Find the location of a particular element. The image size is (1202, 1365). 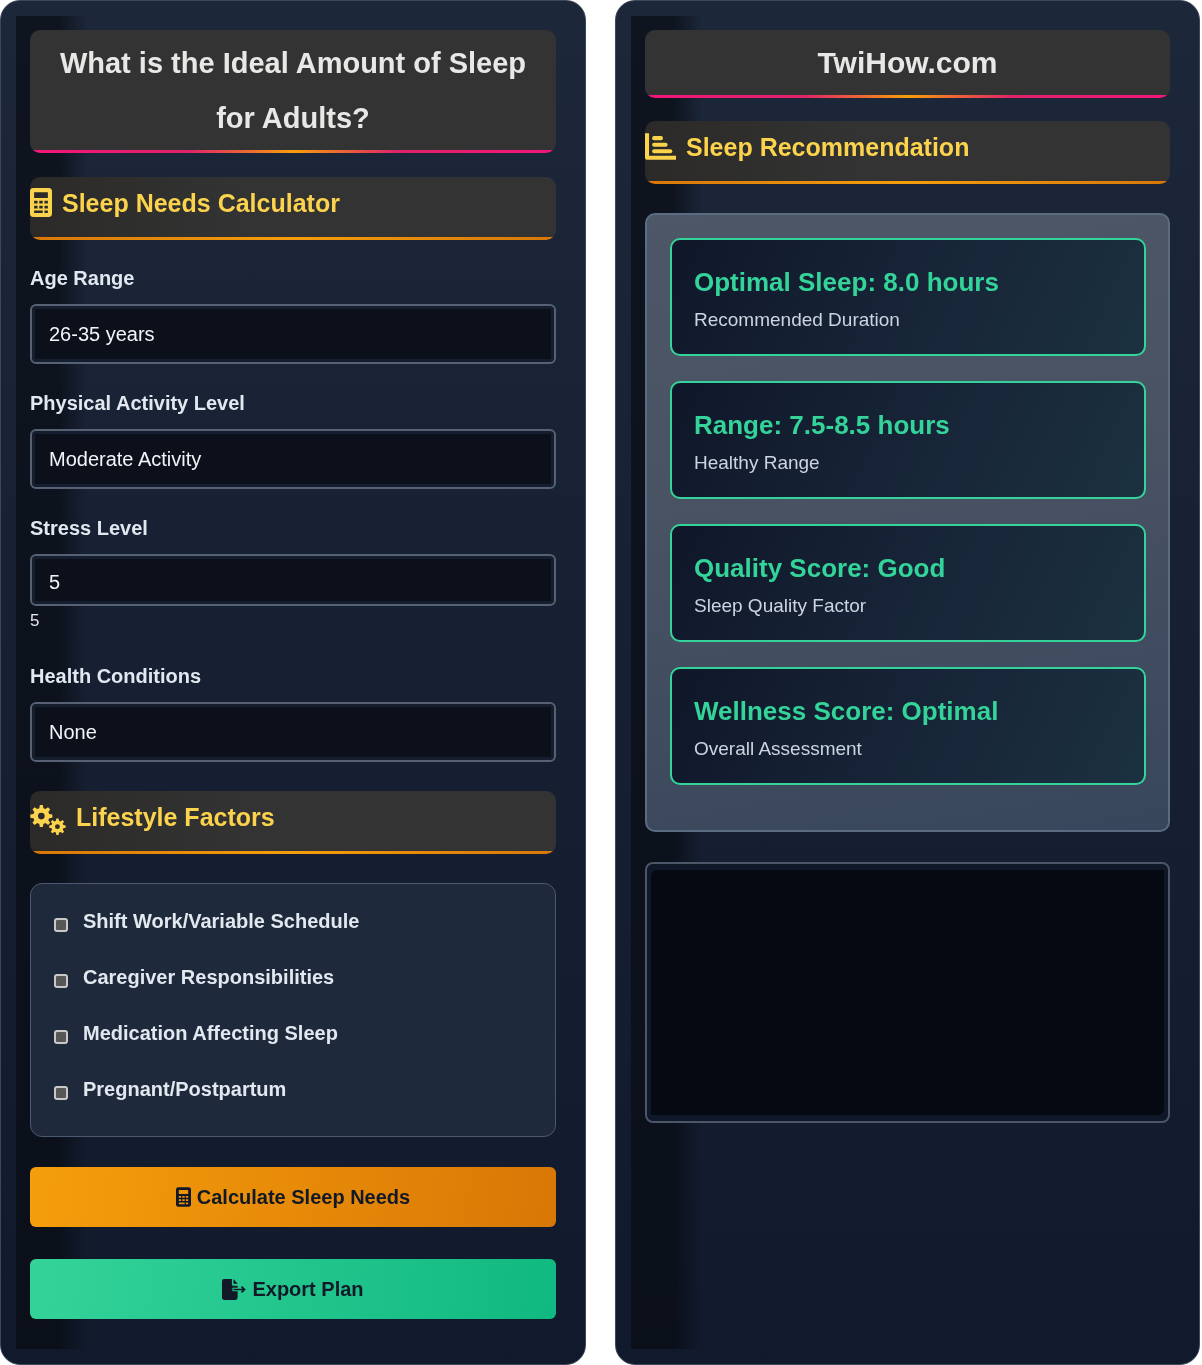

calculate-button: Calculate Sleep Needs is located at coordinates (293, 1197).